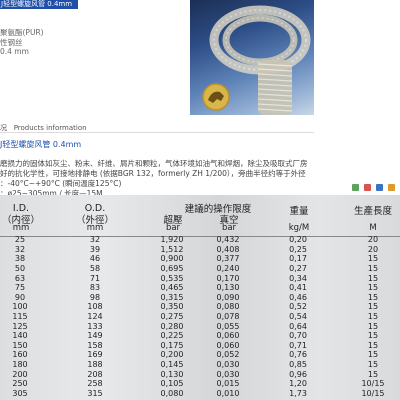  I want to click on cell-id: 100, so click(20, 306).